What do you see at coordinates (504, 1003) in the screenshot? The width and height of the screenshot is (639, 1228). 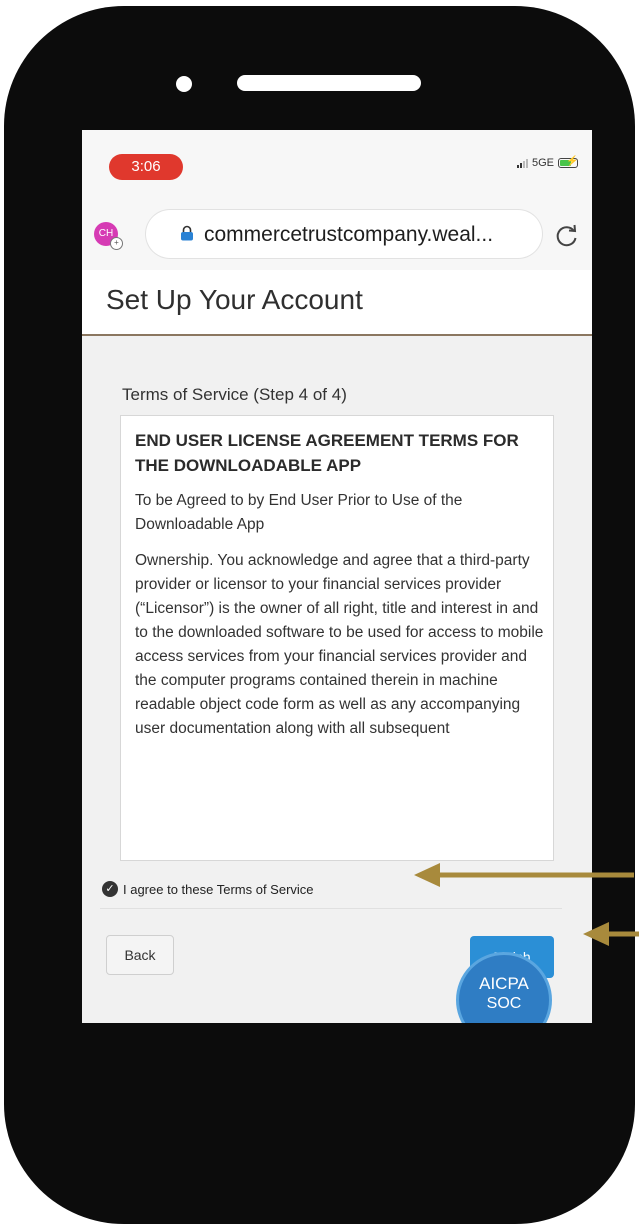 I see `badge-line2: SOC` at bounding box center [504, 1003].